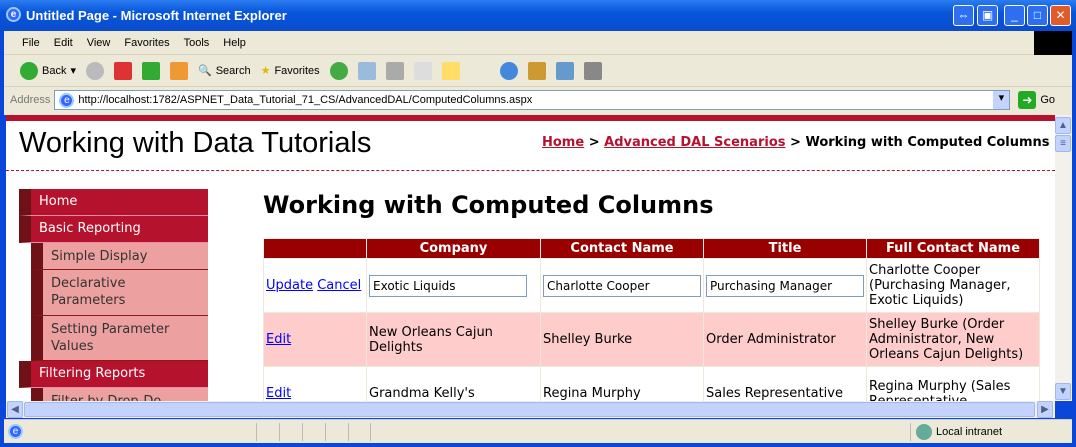 This screenshot has height=447, width=1076. I want to click on print-icon, so click(394, 70).